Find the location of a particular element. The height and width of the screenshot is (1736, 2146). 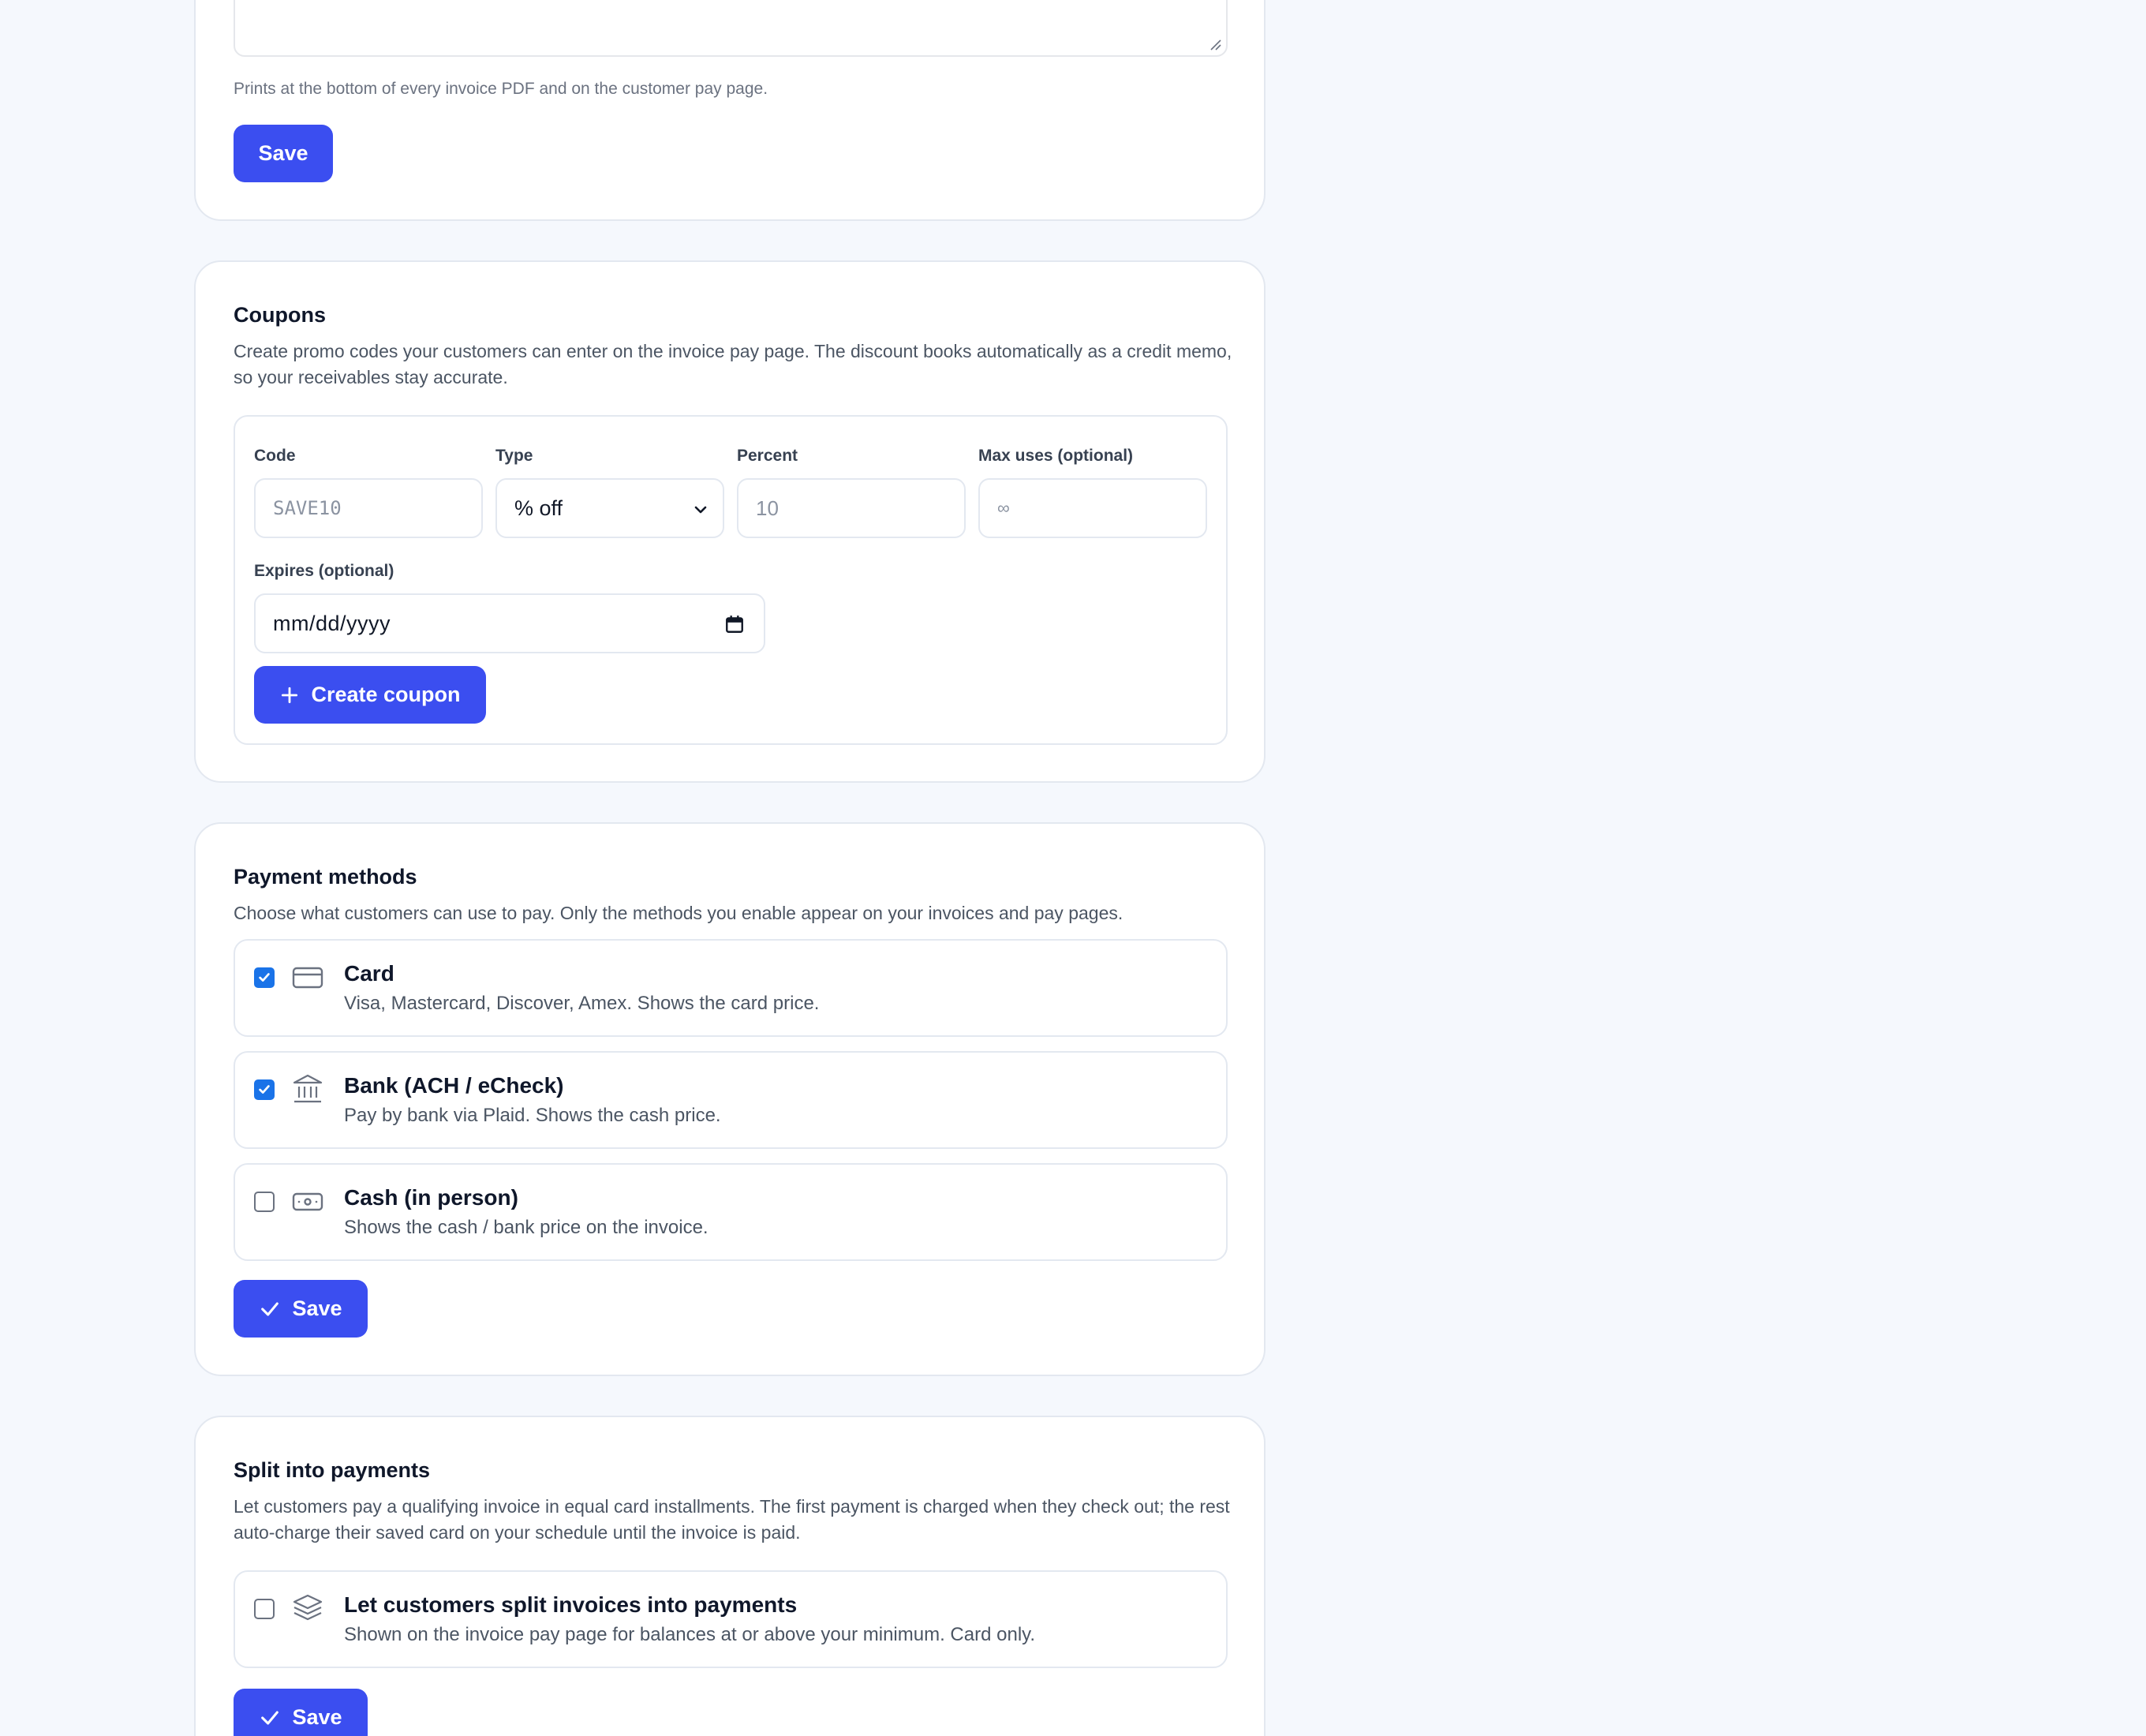

percent-input: 10 is located at coordinates (852, 508).